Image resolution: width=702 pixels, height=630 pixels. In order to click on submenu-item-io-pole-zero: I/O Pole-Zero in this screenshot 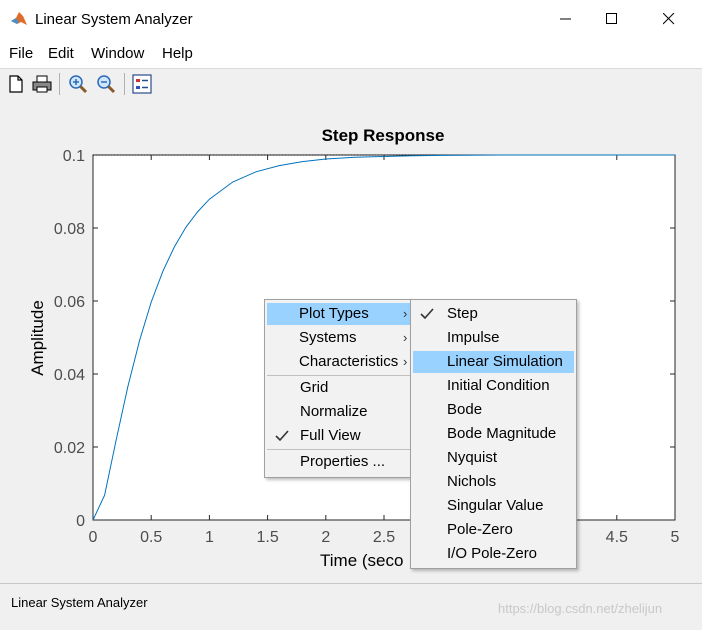, I will do `click(493, 554)`.